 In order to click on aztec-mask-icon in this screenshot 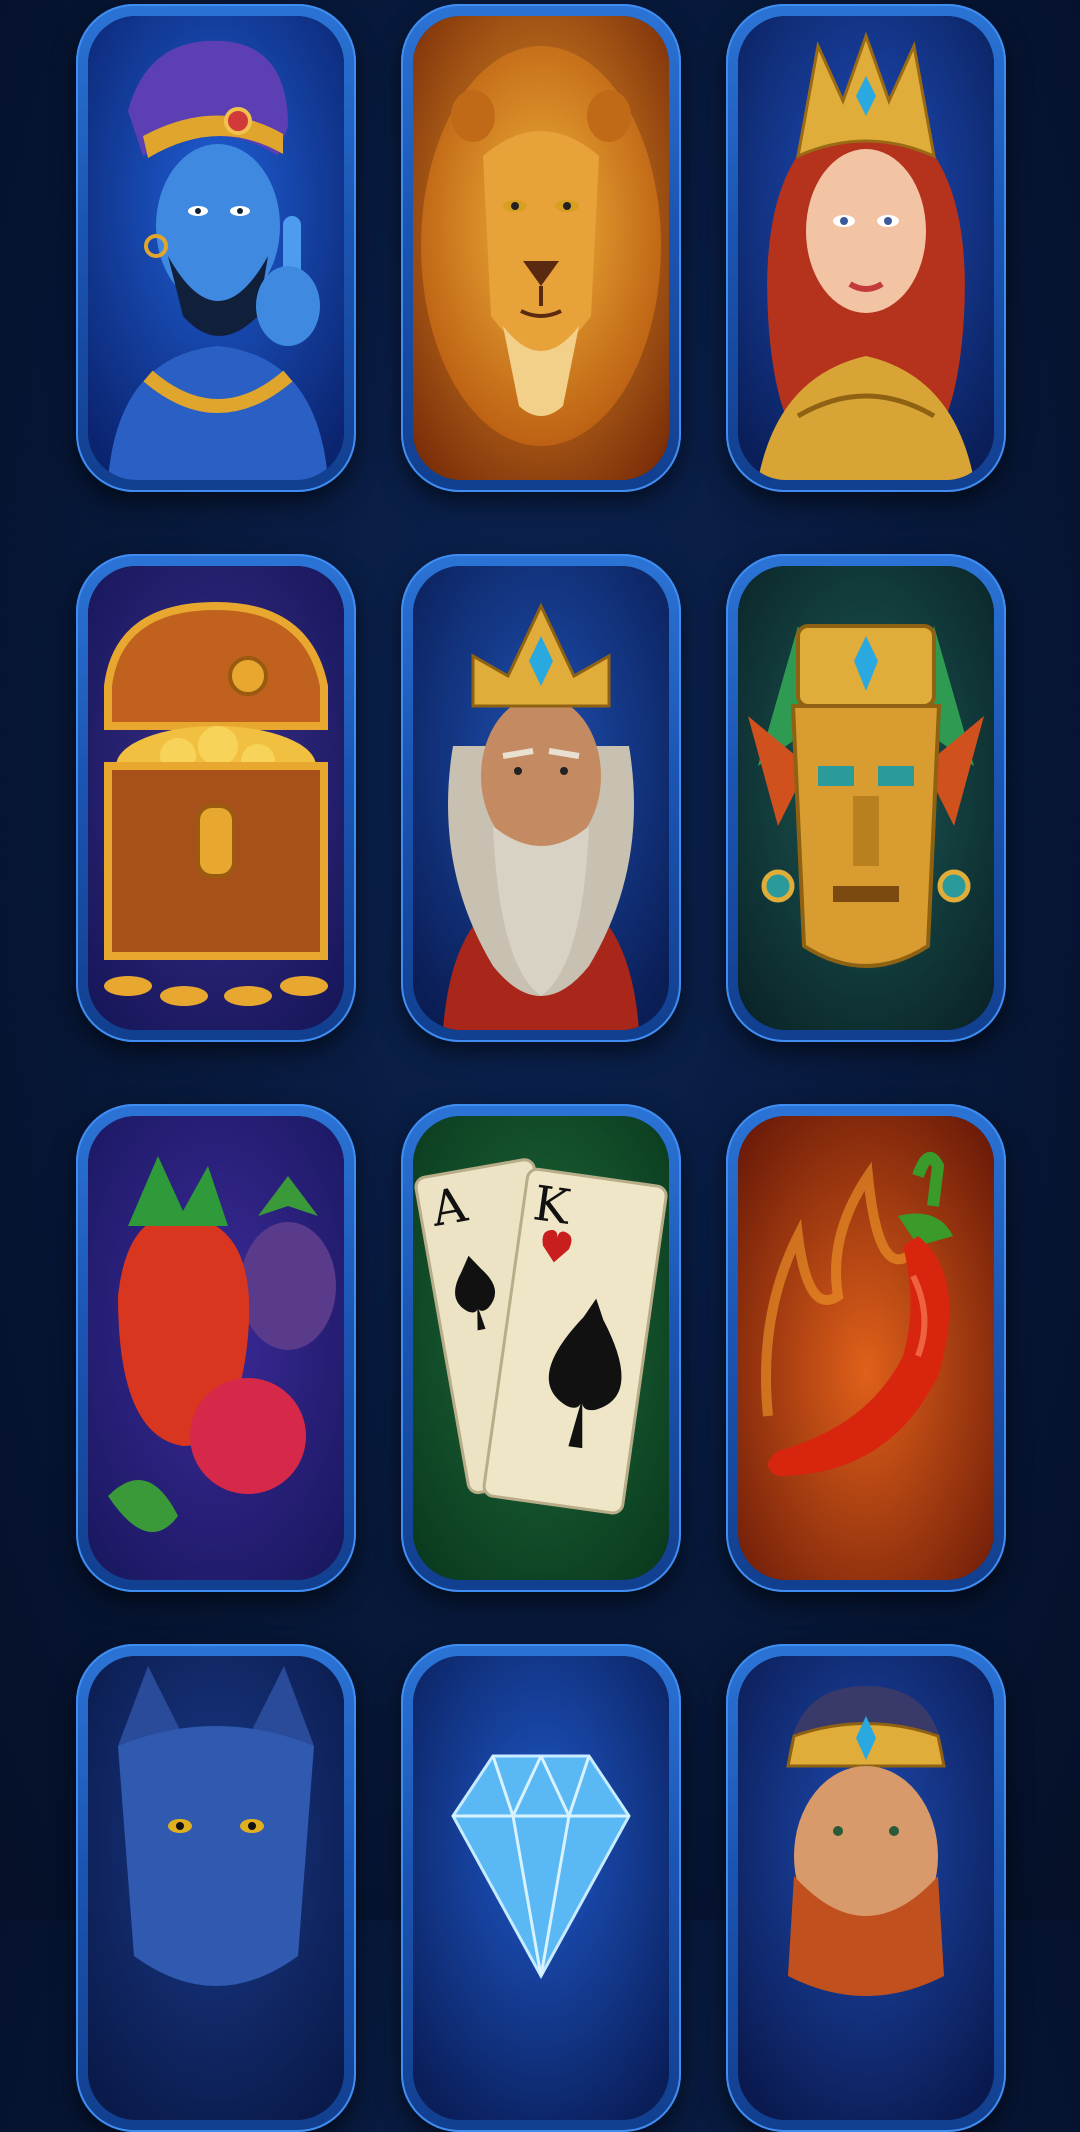, I will do `click(866, 798)`.